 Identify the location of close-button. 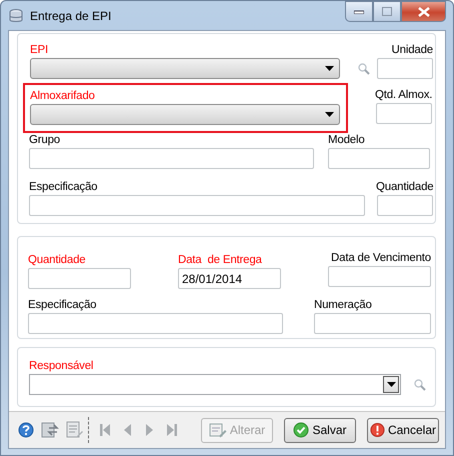
(423, 11).